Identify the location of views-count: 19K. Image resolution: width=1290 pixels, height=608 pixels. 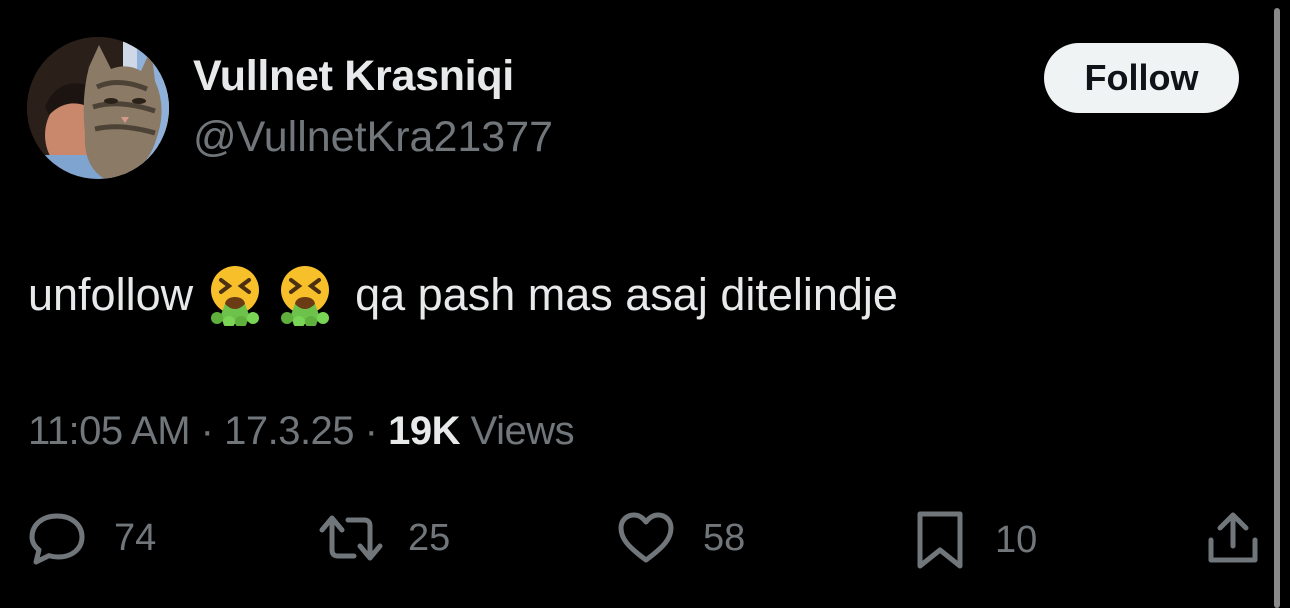
(424, 431).